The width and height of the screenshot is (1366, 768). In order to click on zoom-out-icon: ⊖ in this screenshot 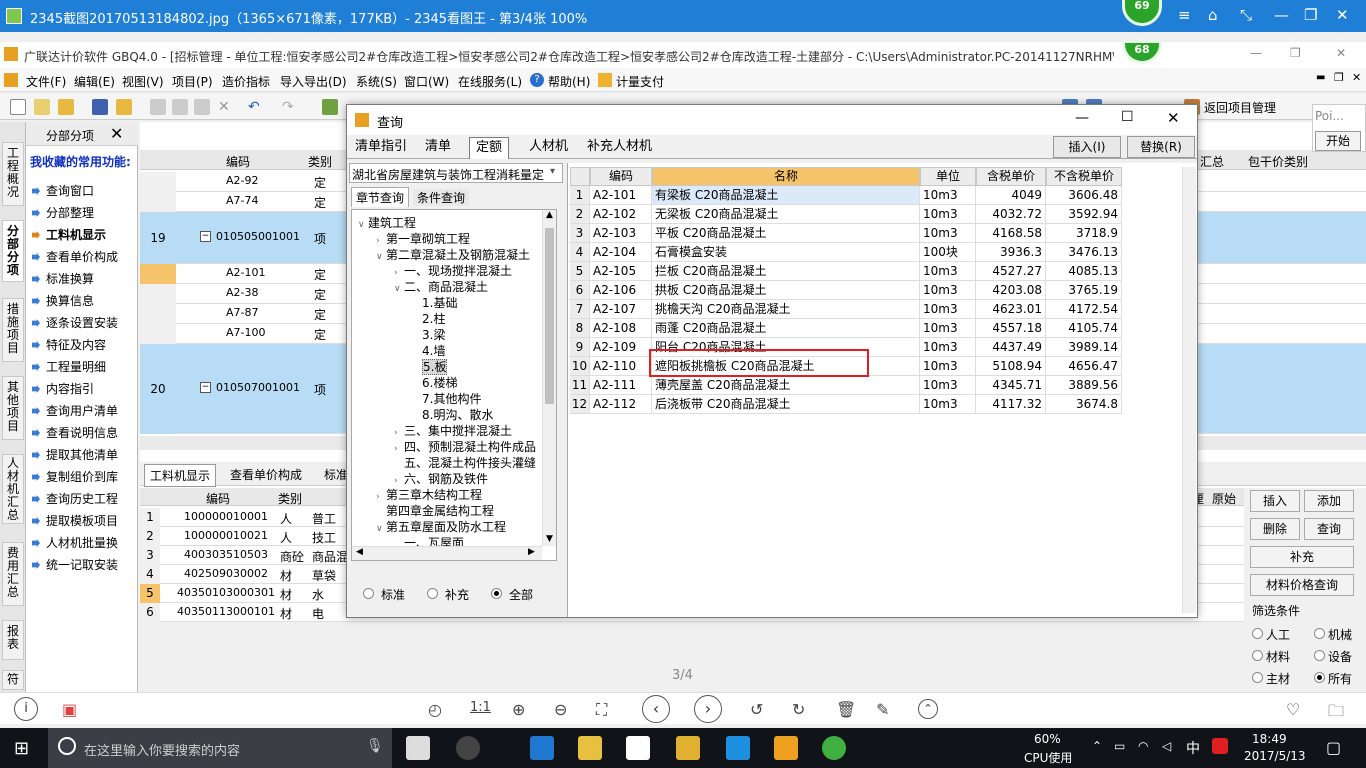, I will do `click(560, 709)`.